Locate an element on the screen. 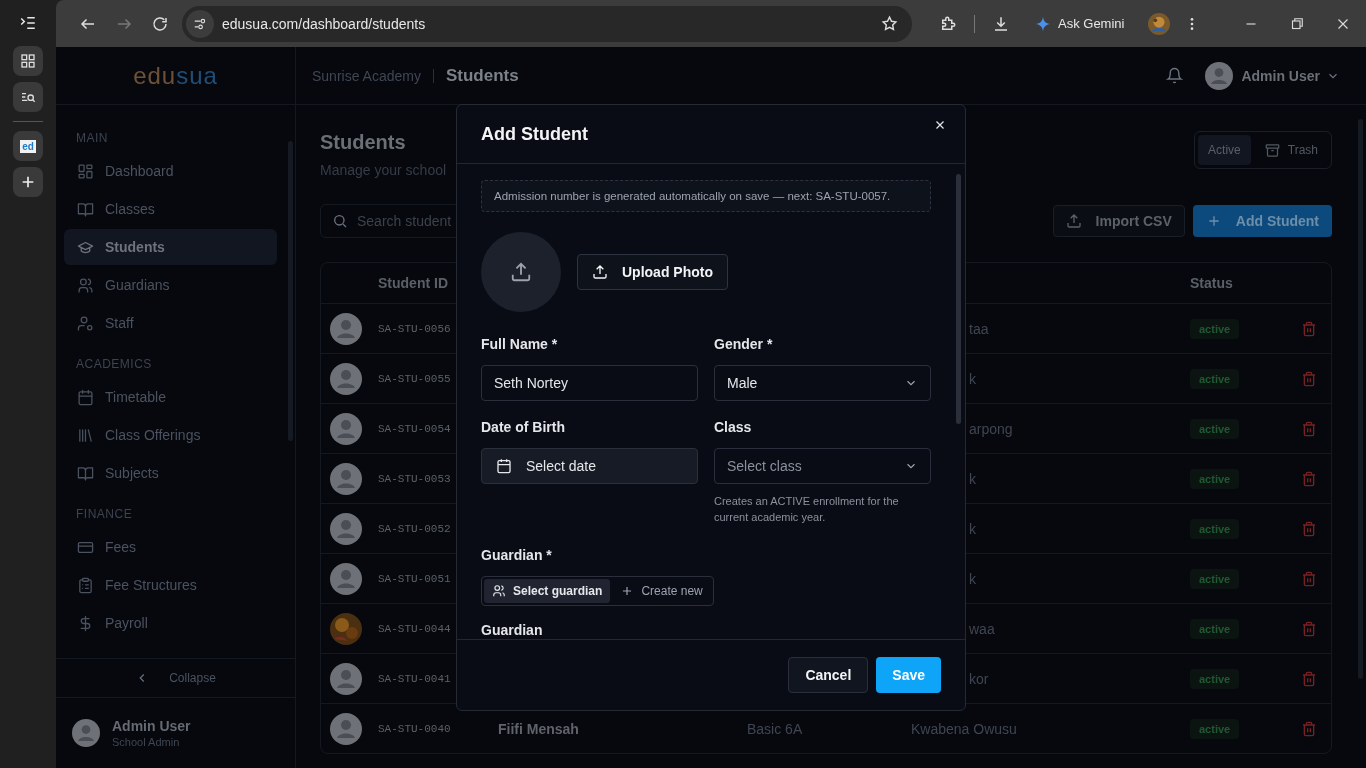 The image size is (1366, 768). dialog-title: Add Student is located at coordinates (534, 134).